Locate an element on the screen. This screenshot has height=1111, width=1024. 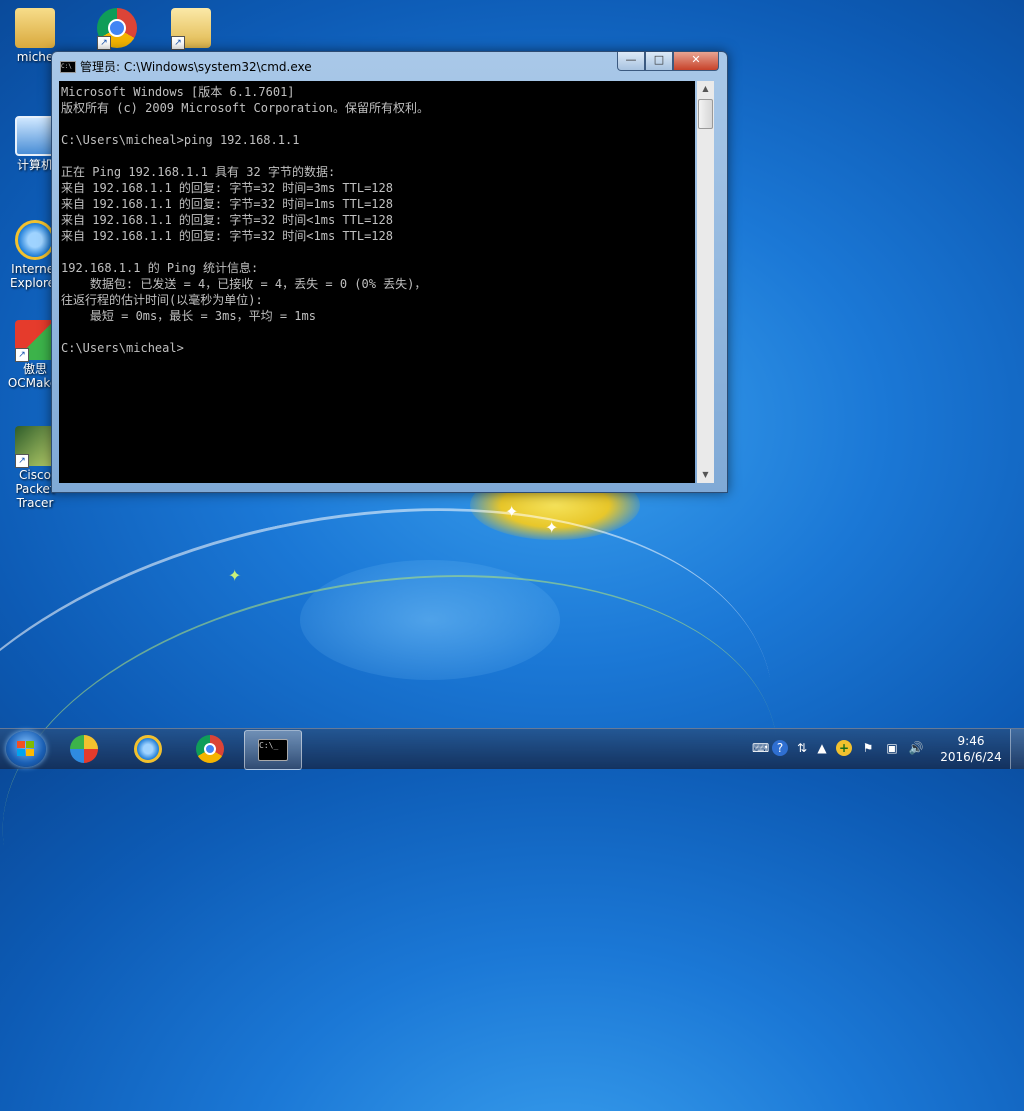
taskbar: C:\_ ⌨ ? ⇅ ▲ + ⚑ ▣ 🔊 9:46 2016/6/24 is located at coordinates (512, 749).